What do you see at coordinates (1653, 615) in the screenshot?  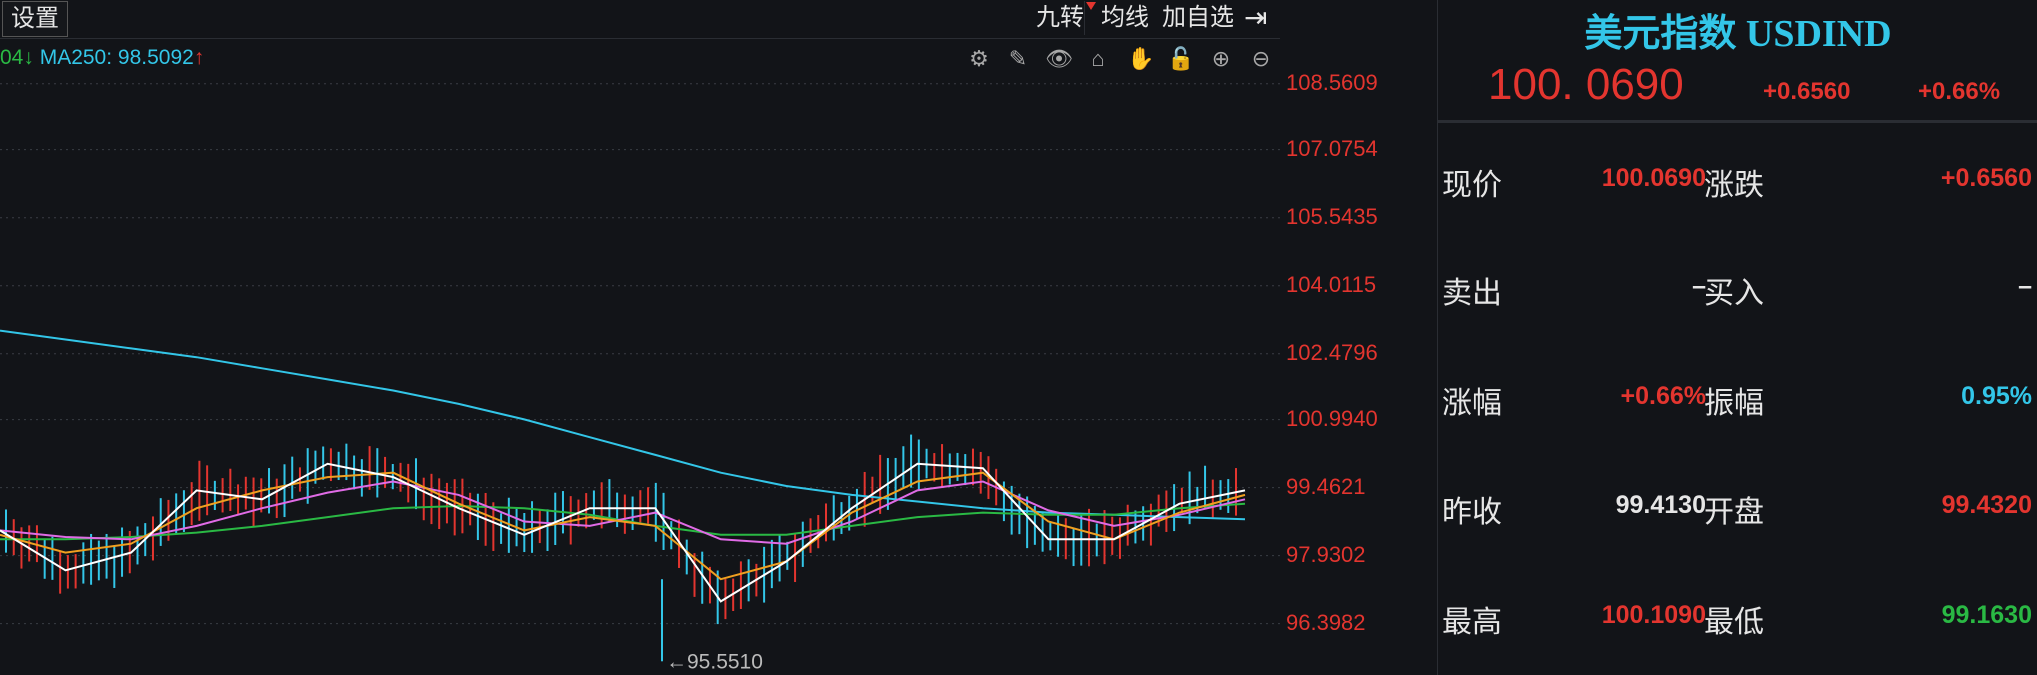 I see `quote-value: 100.1090` at bounding box center [1653, 615].